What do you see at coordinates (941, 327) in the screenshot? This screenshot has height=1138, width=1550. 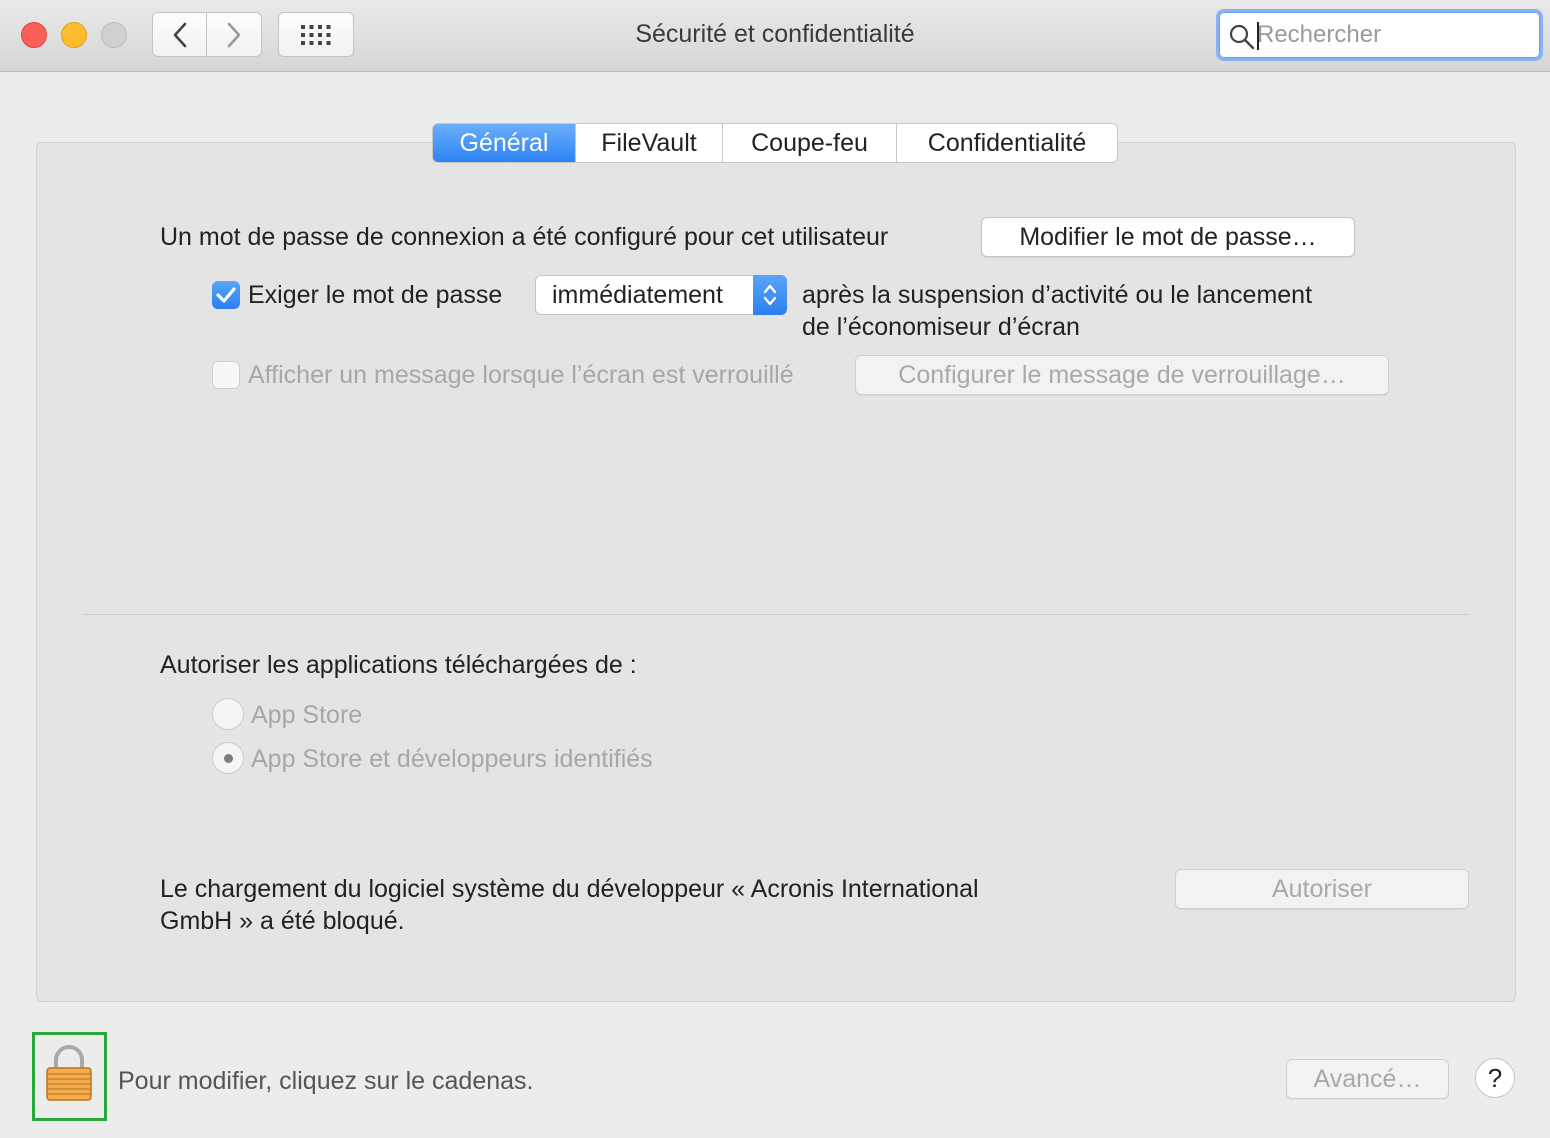 I see `delay-description-line2: de l’économiseur d’écran` at bounding box center [941, 327].